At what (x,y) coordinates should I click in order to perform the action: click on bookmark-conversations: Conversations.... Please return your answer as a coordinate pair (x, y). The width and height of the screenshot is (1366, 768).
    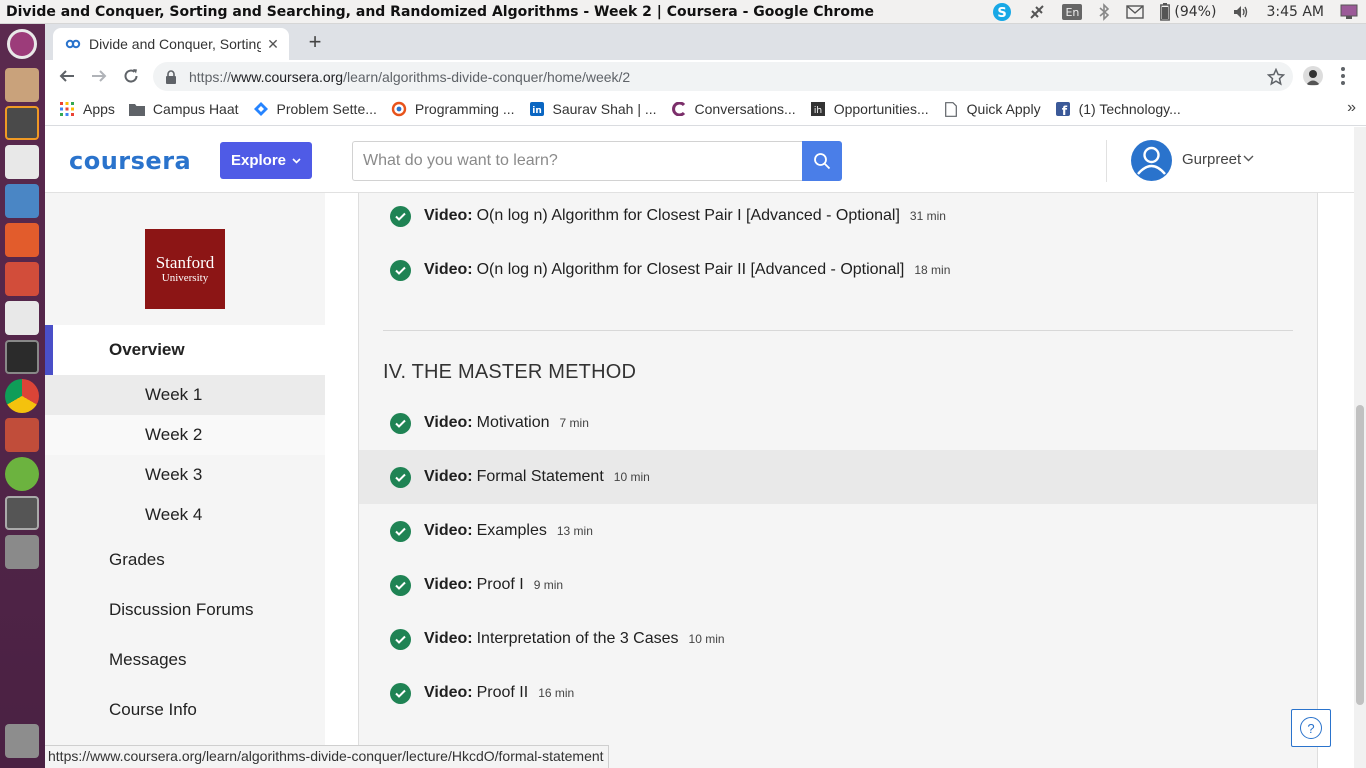
    Looking at the image, I should click on (733, 109).